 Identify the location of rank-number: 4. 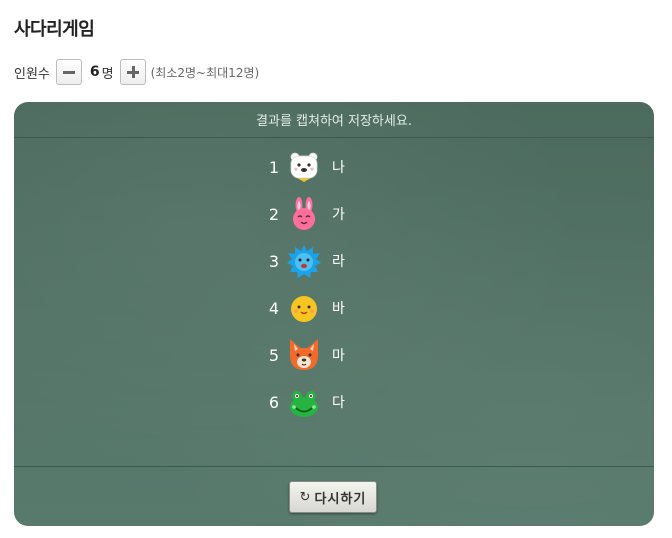
(274, 308).